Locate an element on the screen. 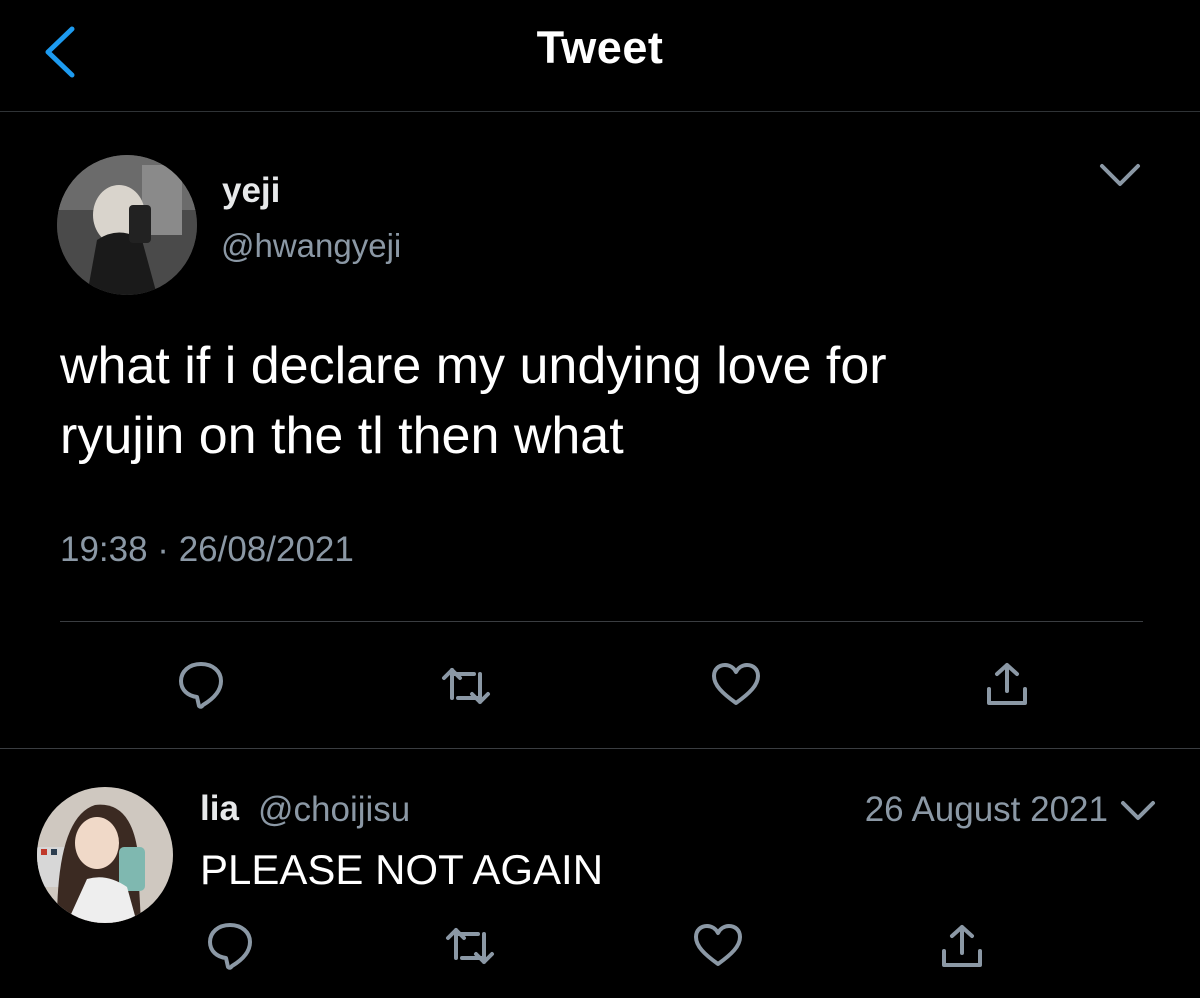 This screenshot has width=1200, height=998. tweet-menu-button is located at coordinates (1120, 178).